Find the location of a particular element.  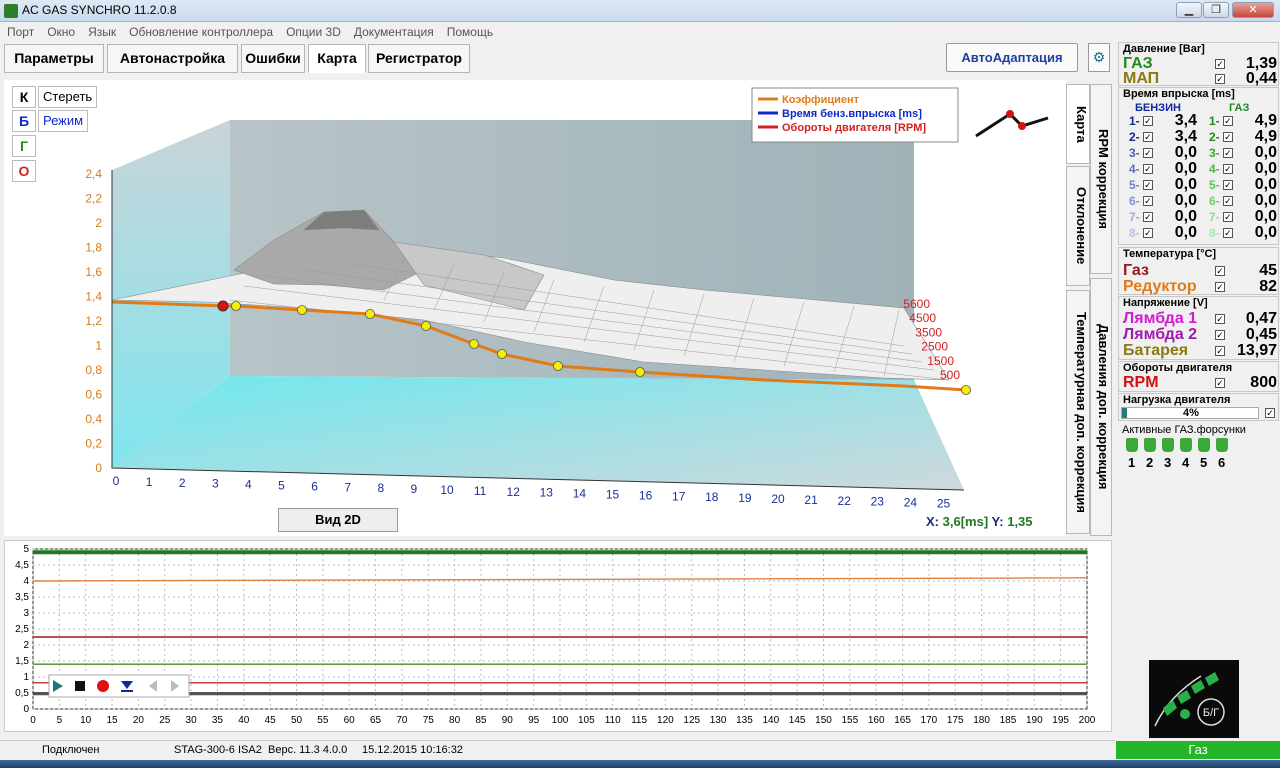

side-tab-temperature-correction: Температурная доп. коррекция is located at coordinates (1078, 412).